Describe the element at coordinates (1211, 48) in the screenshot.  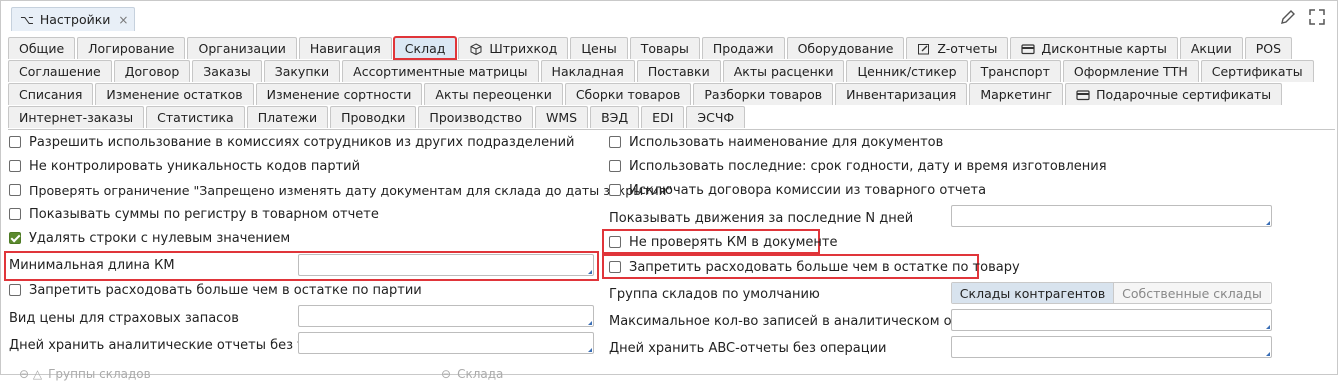
I see `tab-promotions: Акции` at that location.